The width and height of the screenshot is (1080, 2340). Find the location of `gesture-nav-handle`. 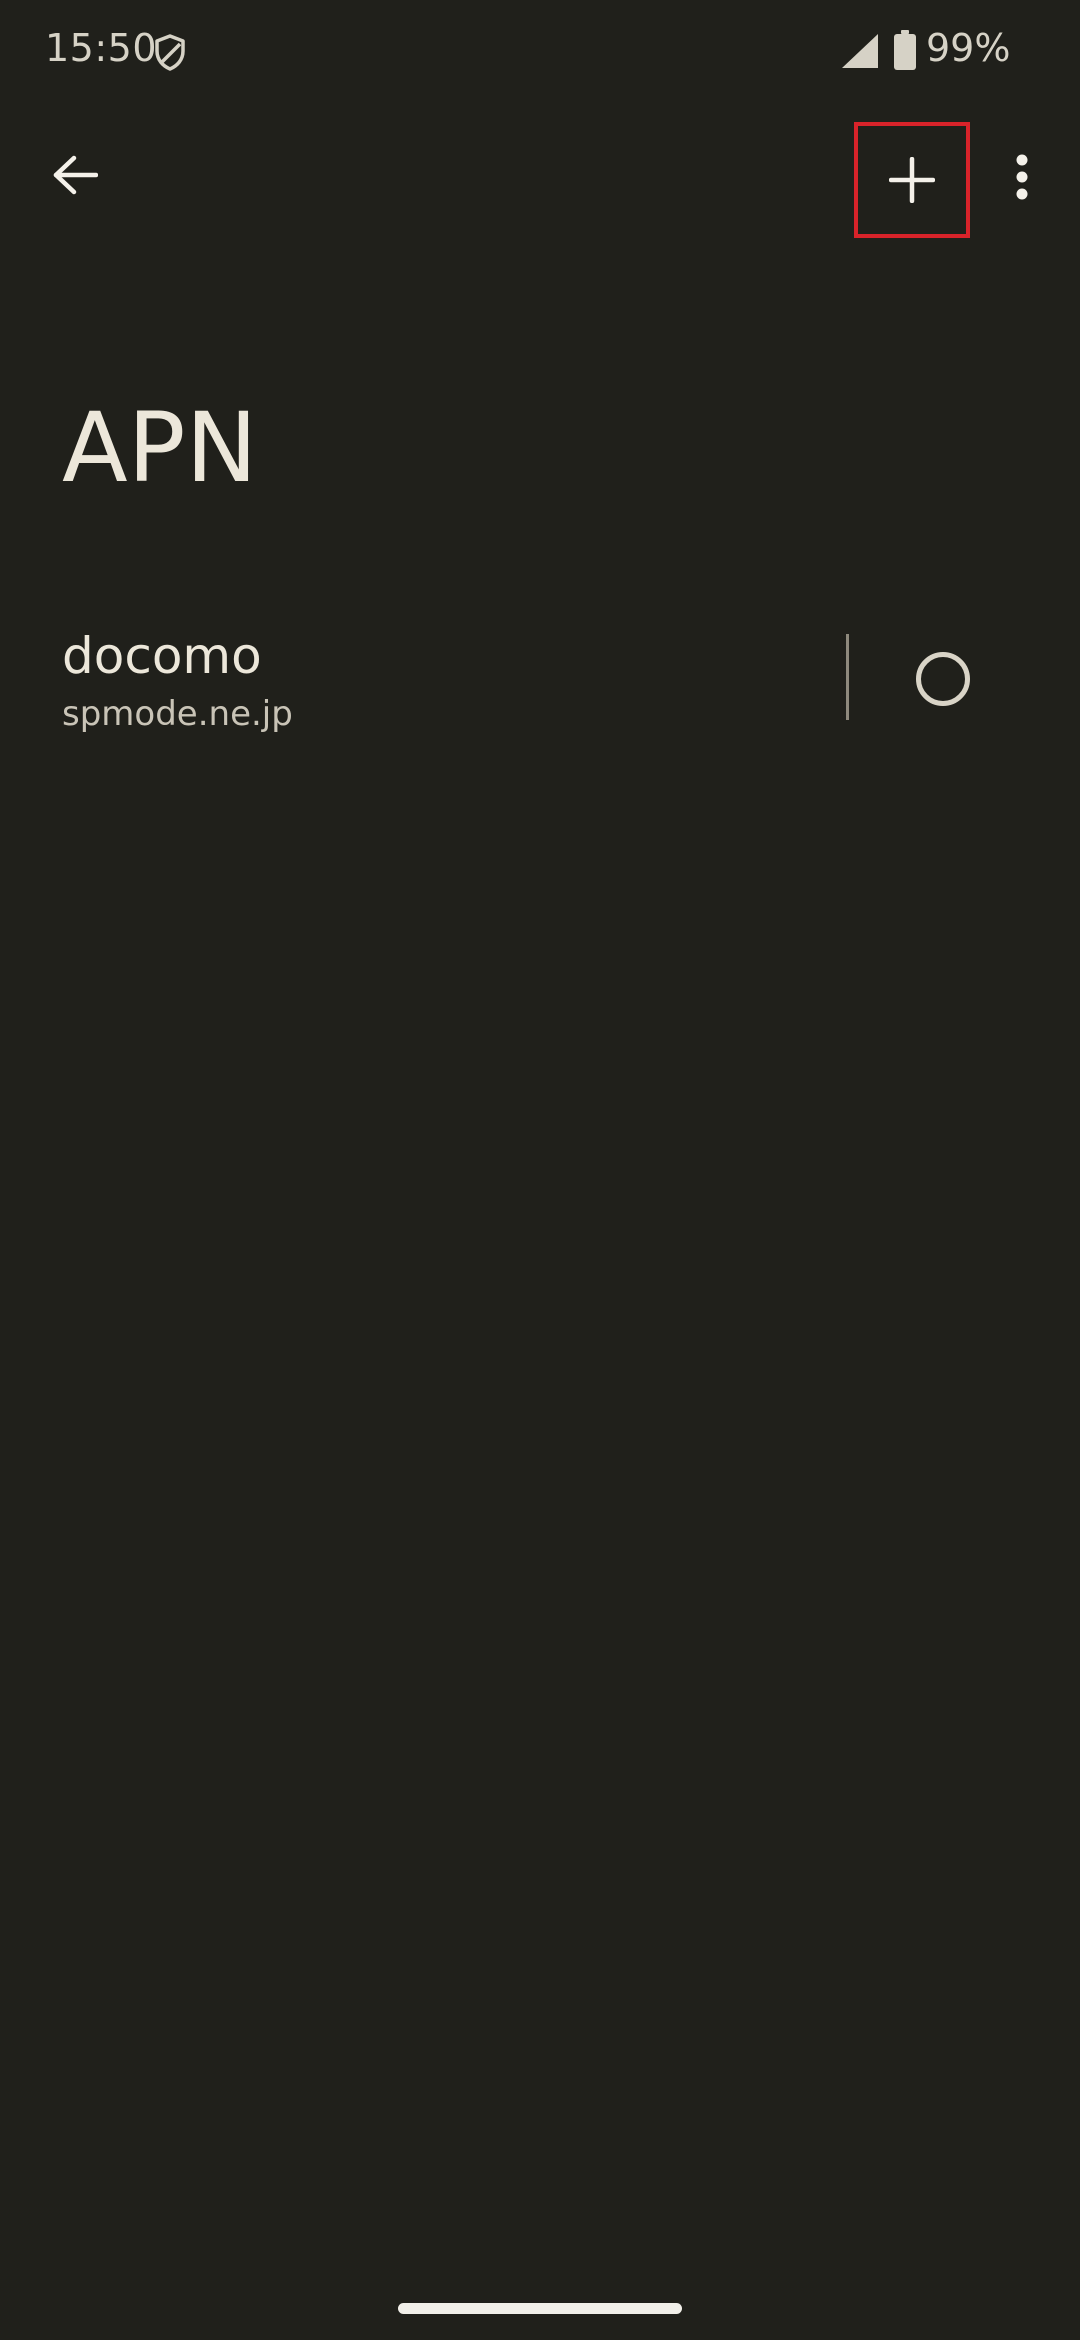

gesture-nav-handle is located at coordinates (540, 2308).